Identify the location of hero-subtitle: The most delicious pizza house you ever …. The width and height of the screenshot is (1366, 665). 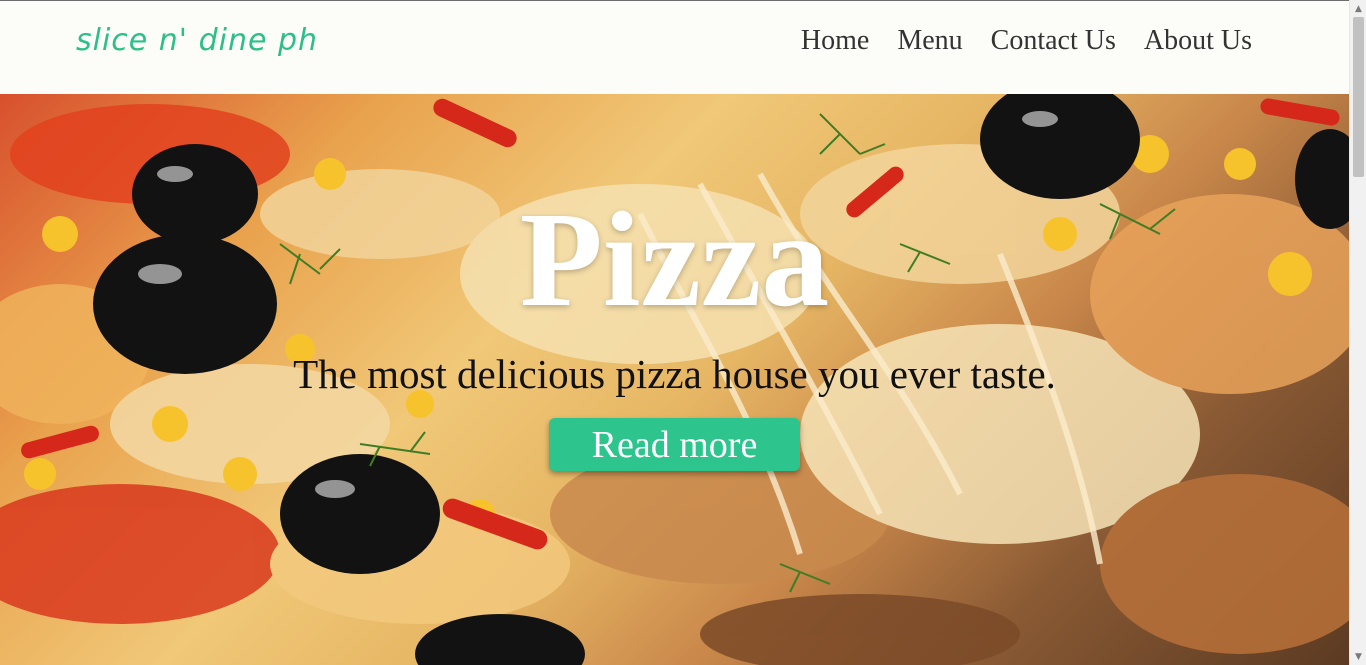
(674, 374).